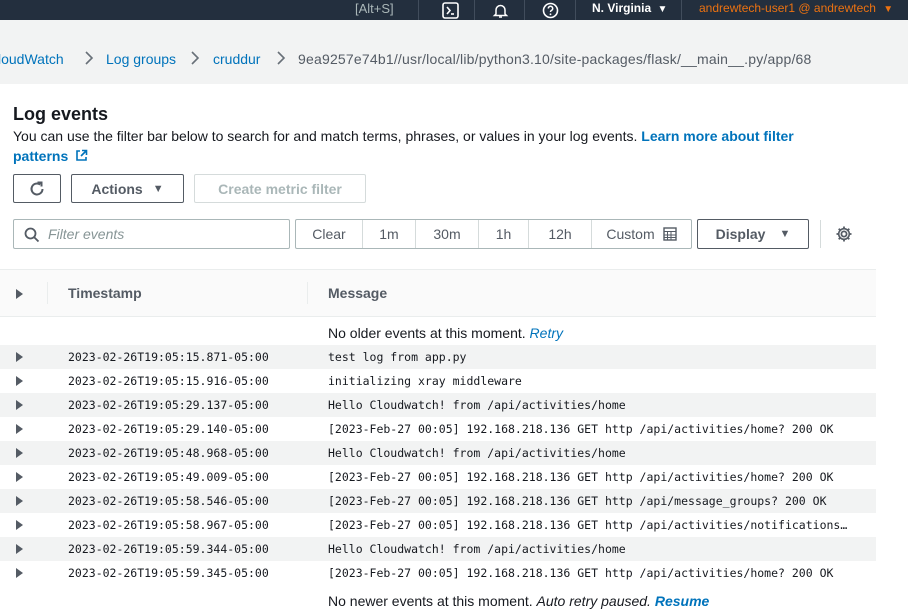 Image resolution: width=908 pixels, height=614 pixels. I want to click on account-menu: andrewtech-user1 @ andrewtech ▼, so click(796, 10).